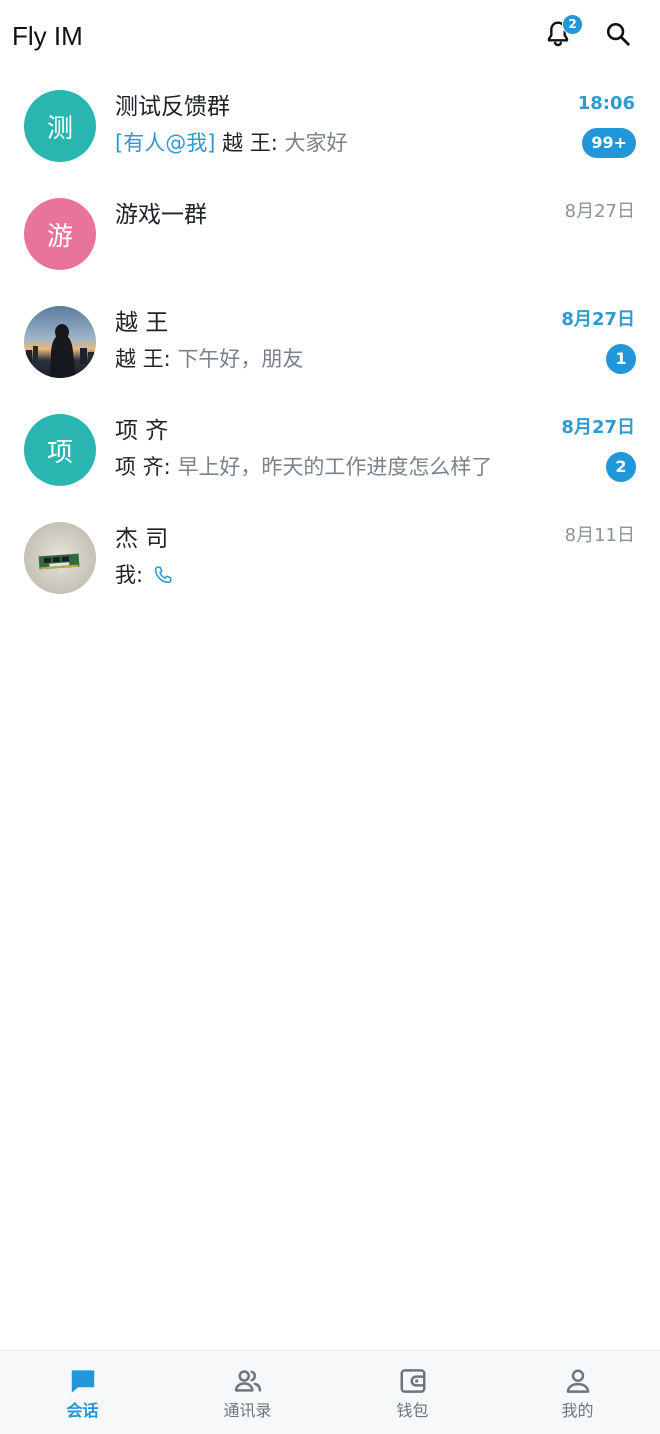  I want to click on search-button, so click(618, 36).